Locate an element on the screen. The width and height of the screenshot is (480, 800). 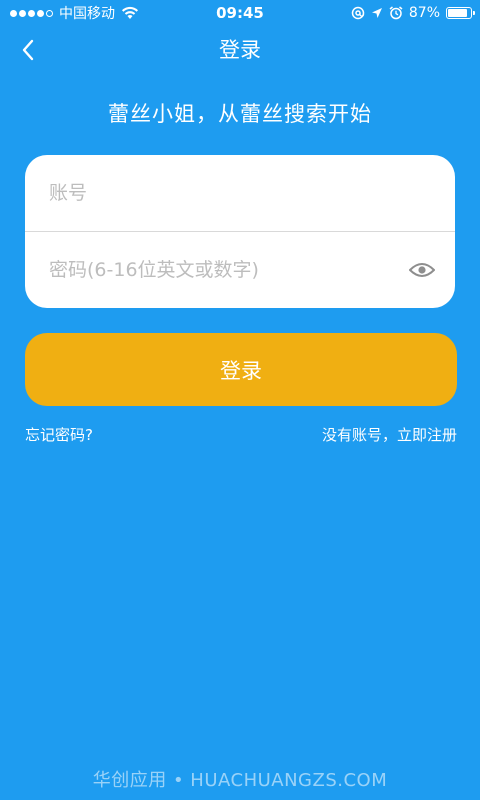
status-right: 87% is located at coordinates (413, 13).